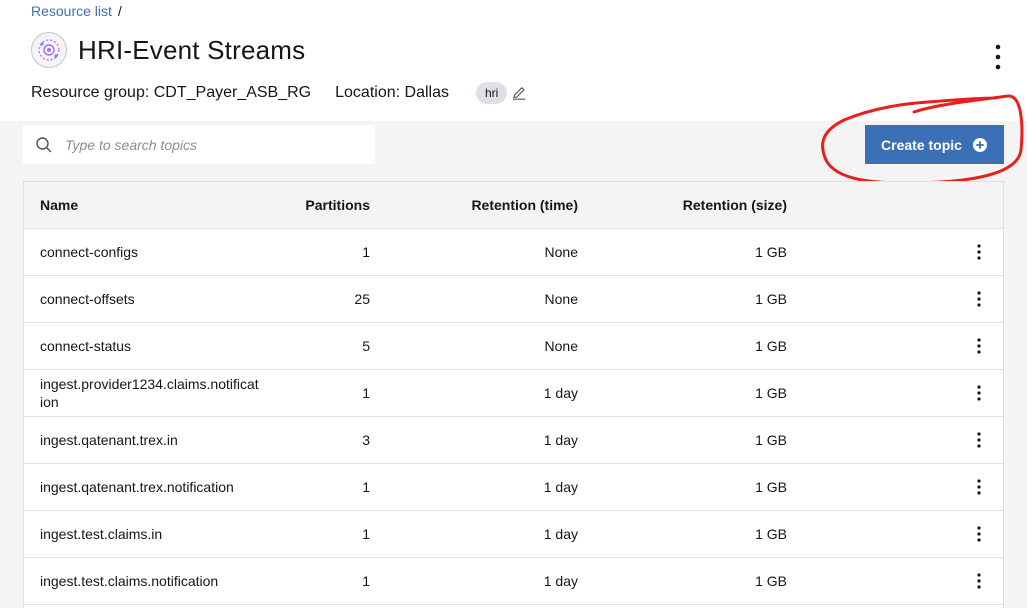  Describe the element at coordinates (513, 299) in the screenshot. I see `table-row: connect-offsets 25 None 1 GB` at that location.